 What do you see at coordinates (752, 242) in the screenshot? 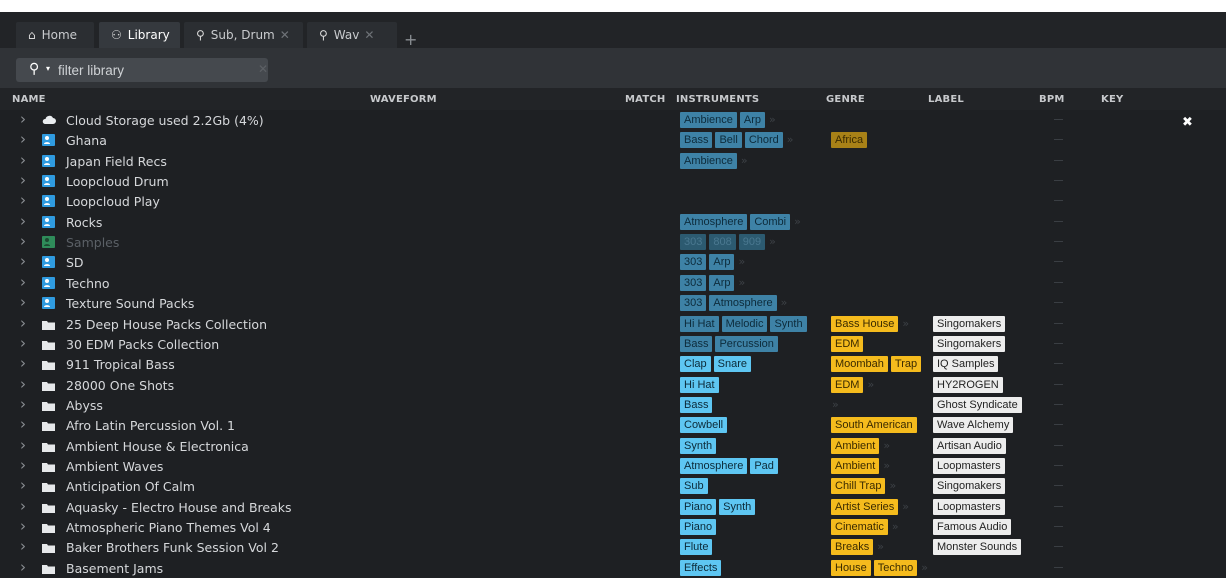
I see `instrument-tag: 909` at bounding box center [752, 242].